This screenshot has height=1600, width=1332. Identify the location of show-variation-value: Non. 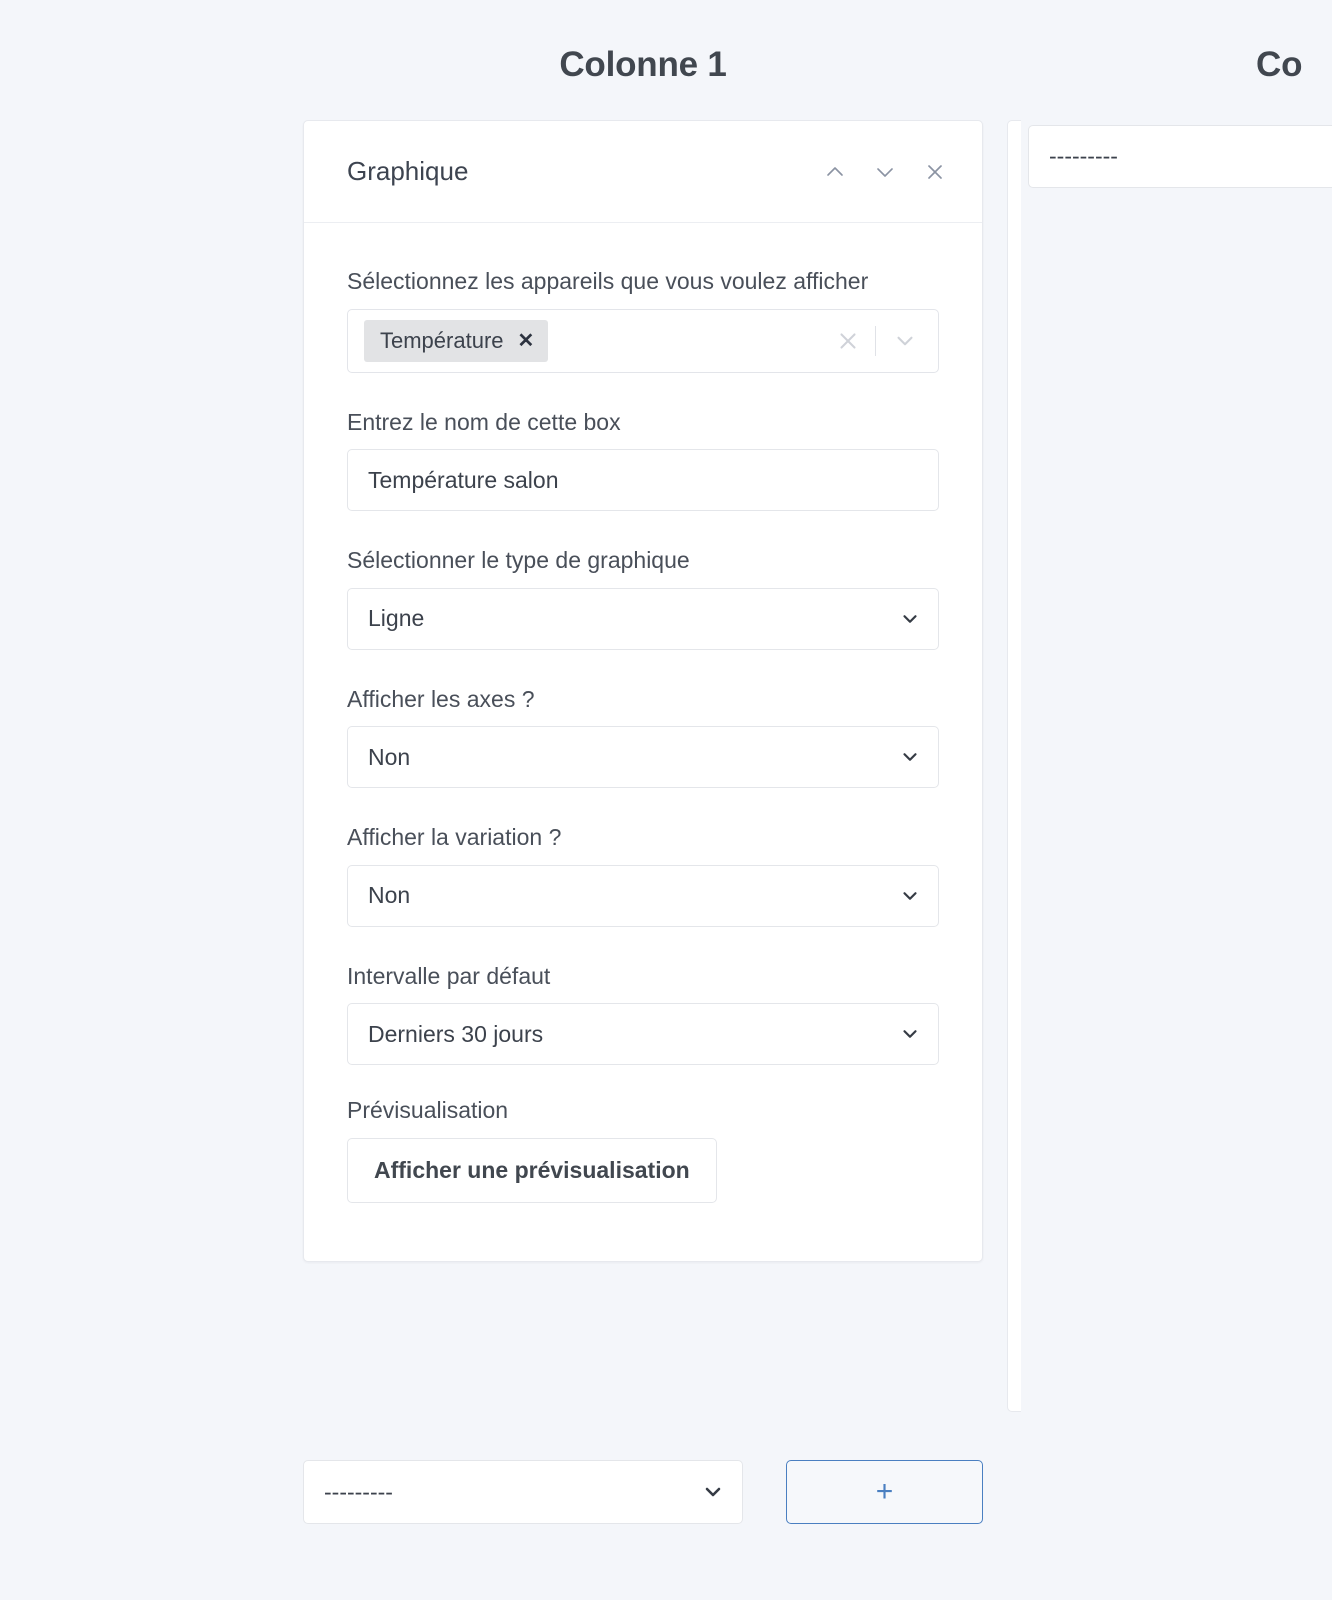
(389, 895).